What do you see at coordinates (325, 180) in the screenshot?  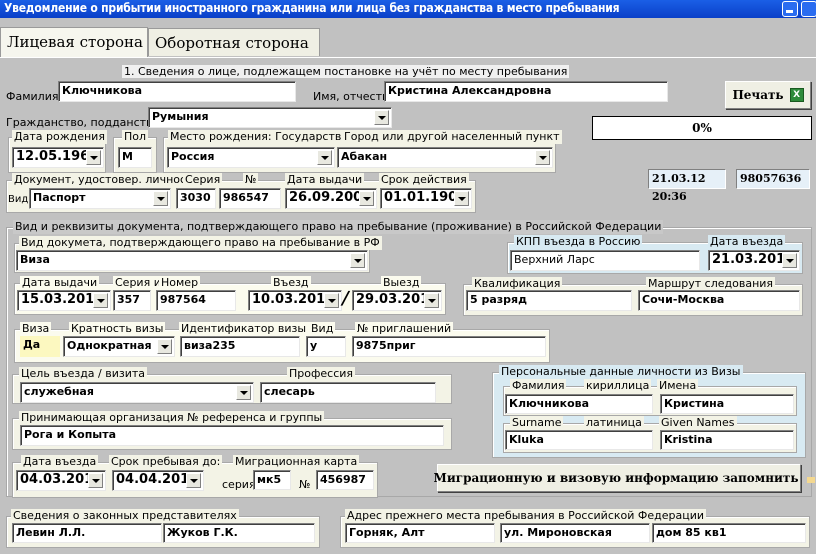 I see `id-issue-date-label: Дата выдачи` at bounding box center [325, 180].